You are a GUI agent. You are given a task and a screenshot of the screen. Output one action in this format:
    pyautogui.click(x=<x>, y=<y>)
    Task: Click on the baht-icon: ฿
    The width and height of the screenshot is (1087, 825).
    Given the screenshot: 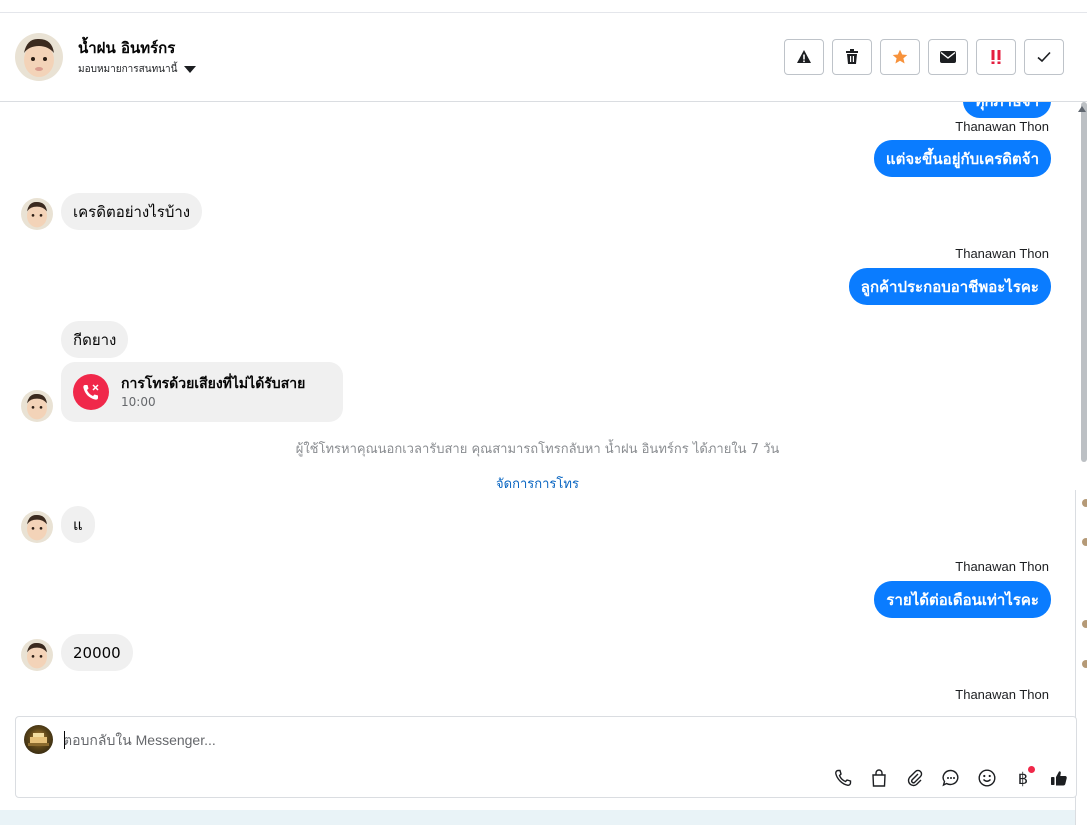 What is the action you would take?
    pyautogui.click(x=1023, y=778)
    